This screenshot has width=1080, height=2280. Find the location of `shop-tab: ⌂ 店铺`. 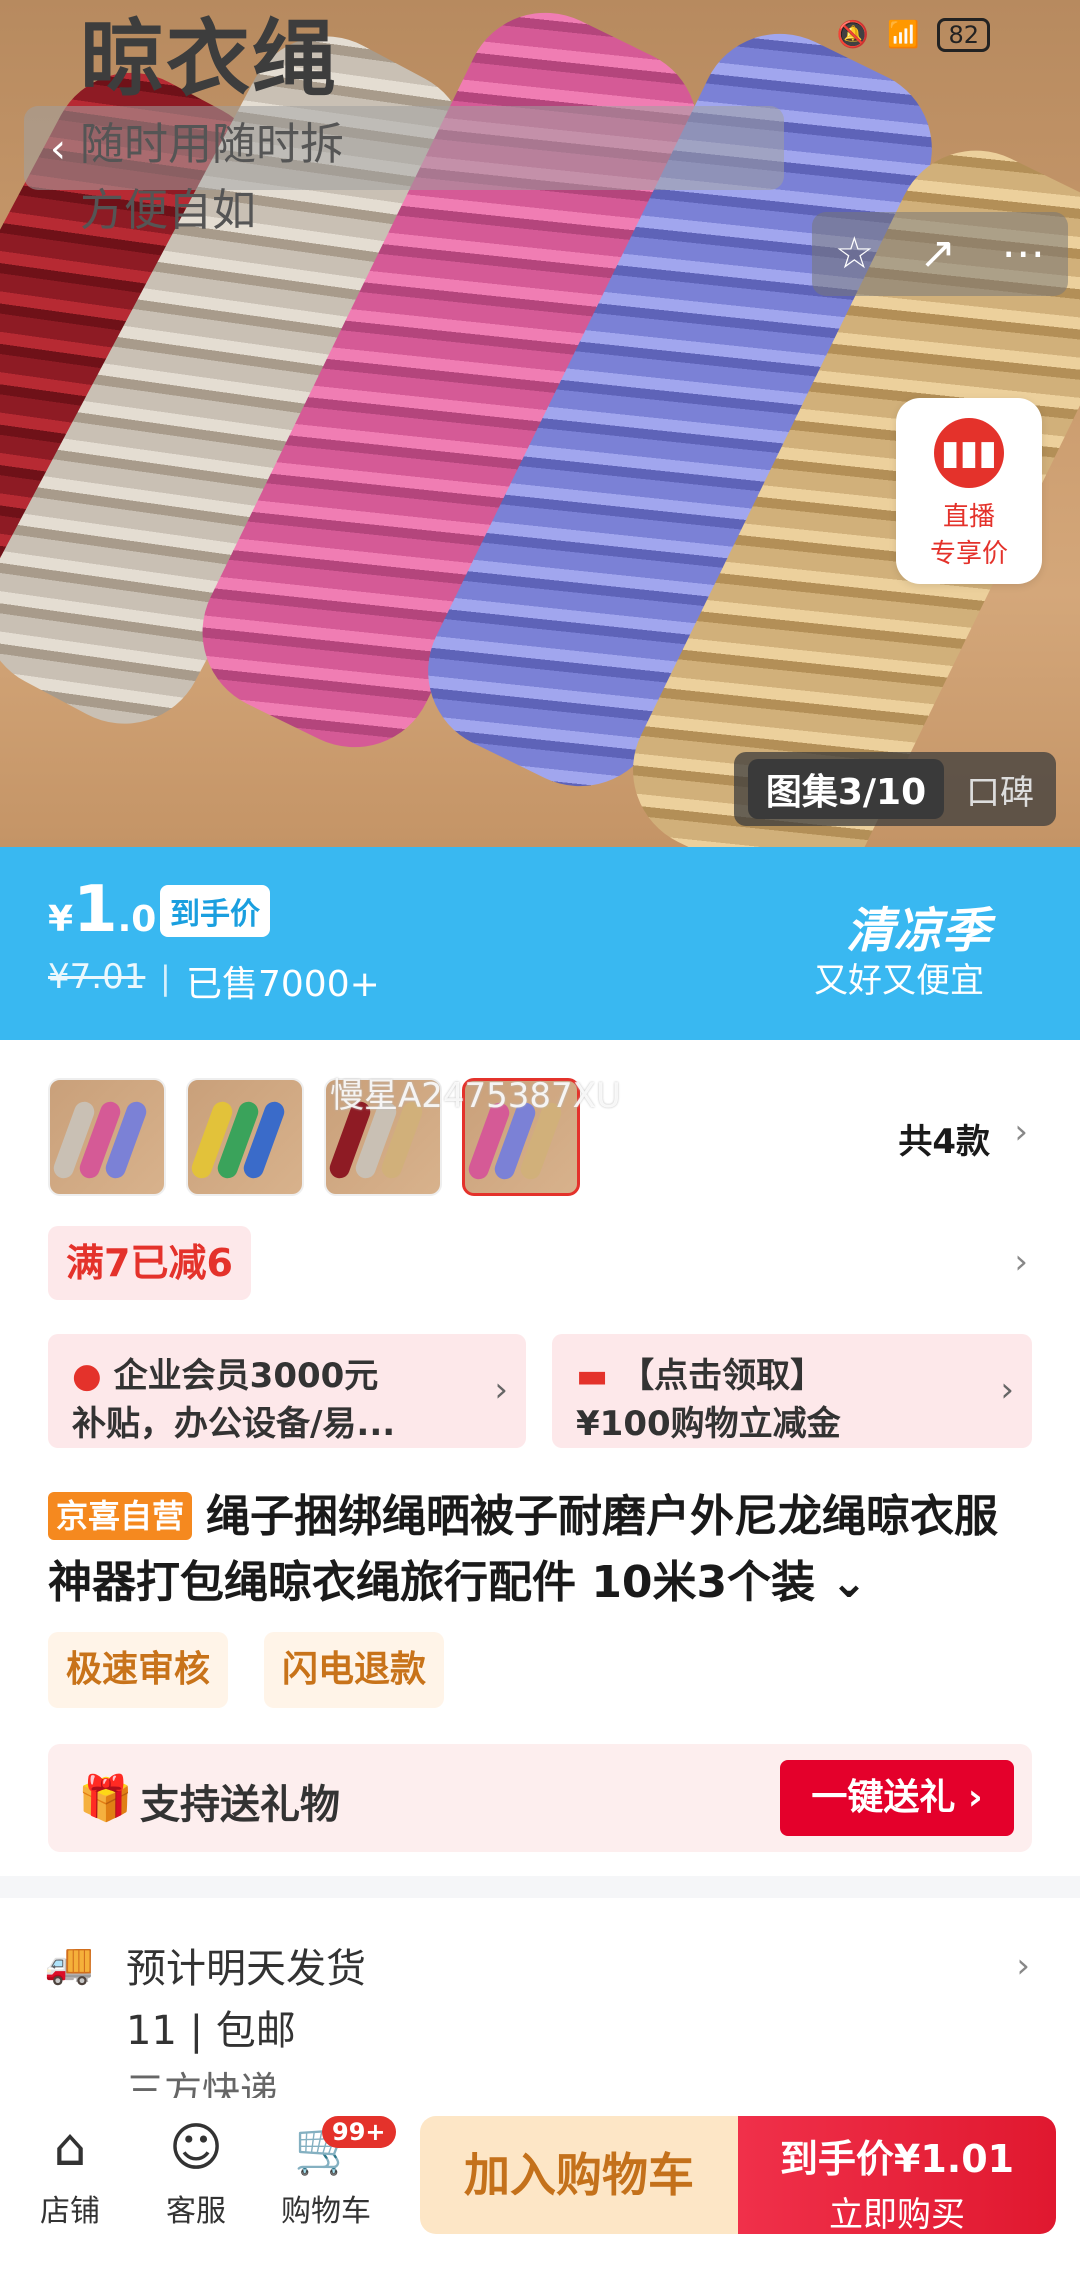

shop-tab: ⌂ 店铺 is located at coordinates (70, 2174).